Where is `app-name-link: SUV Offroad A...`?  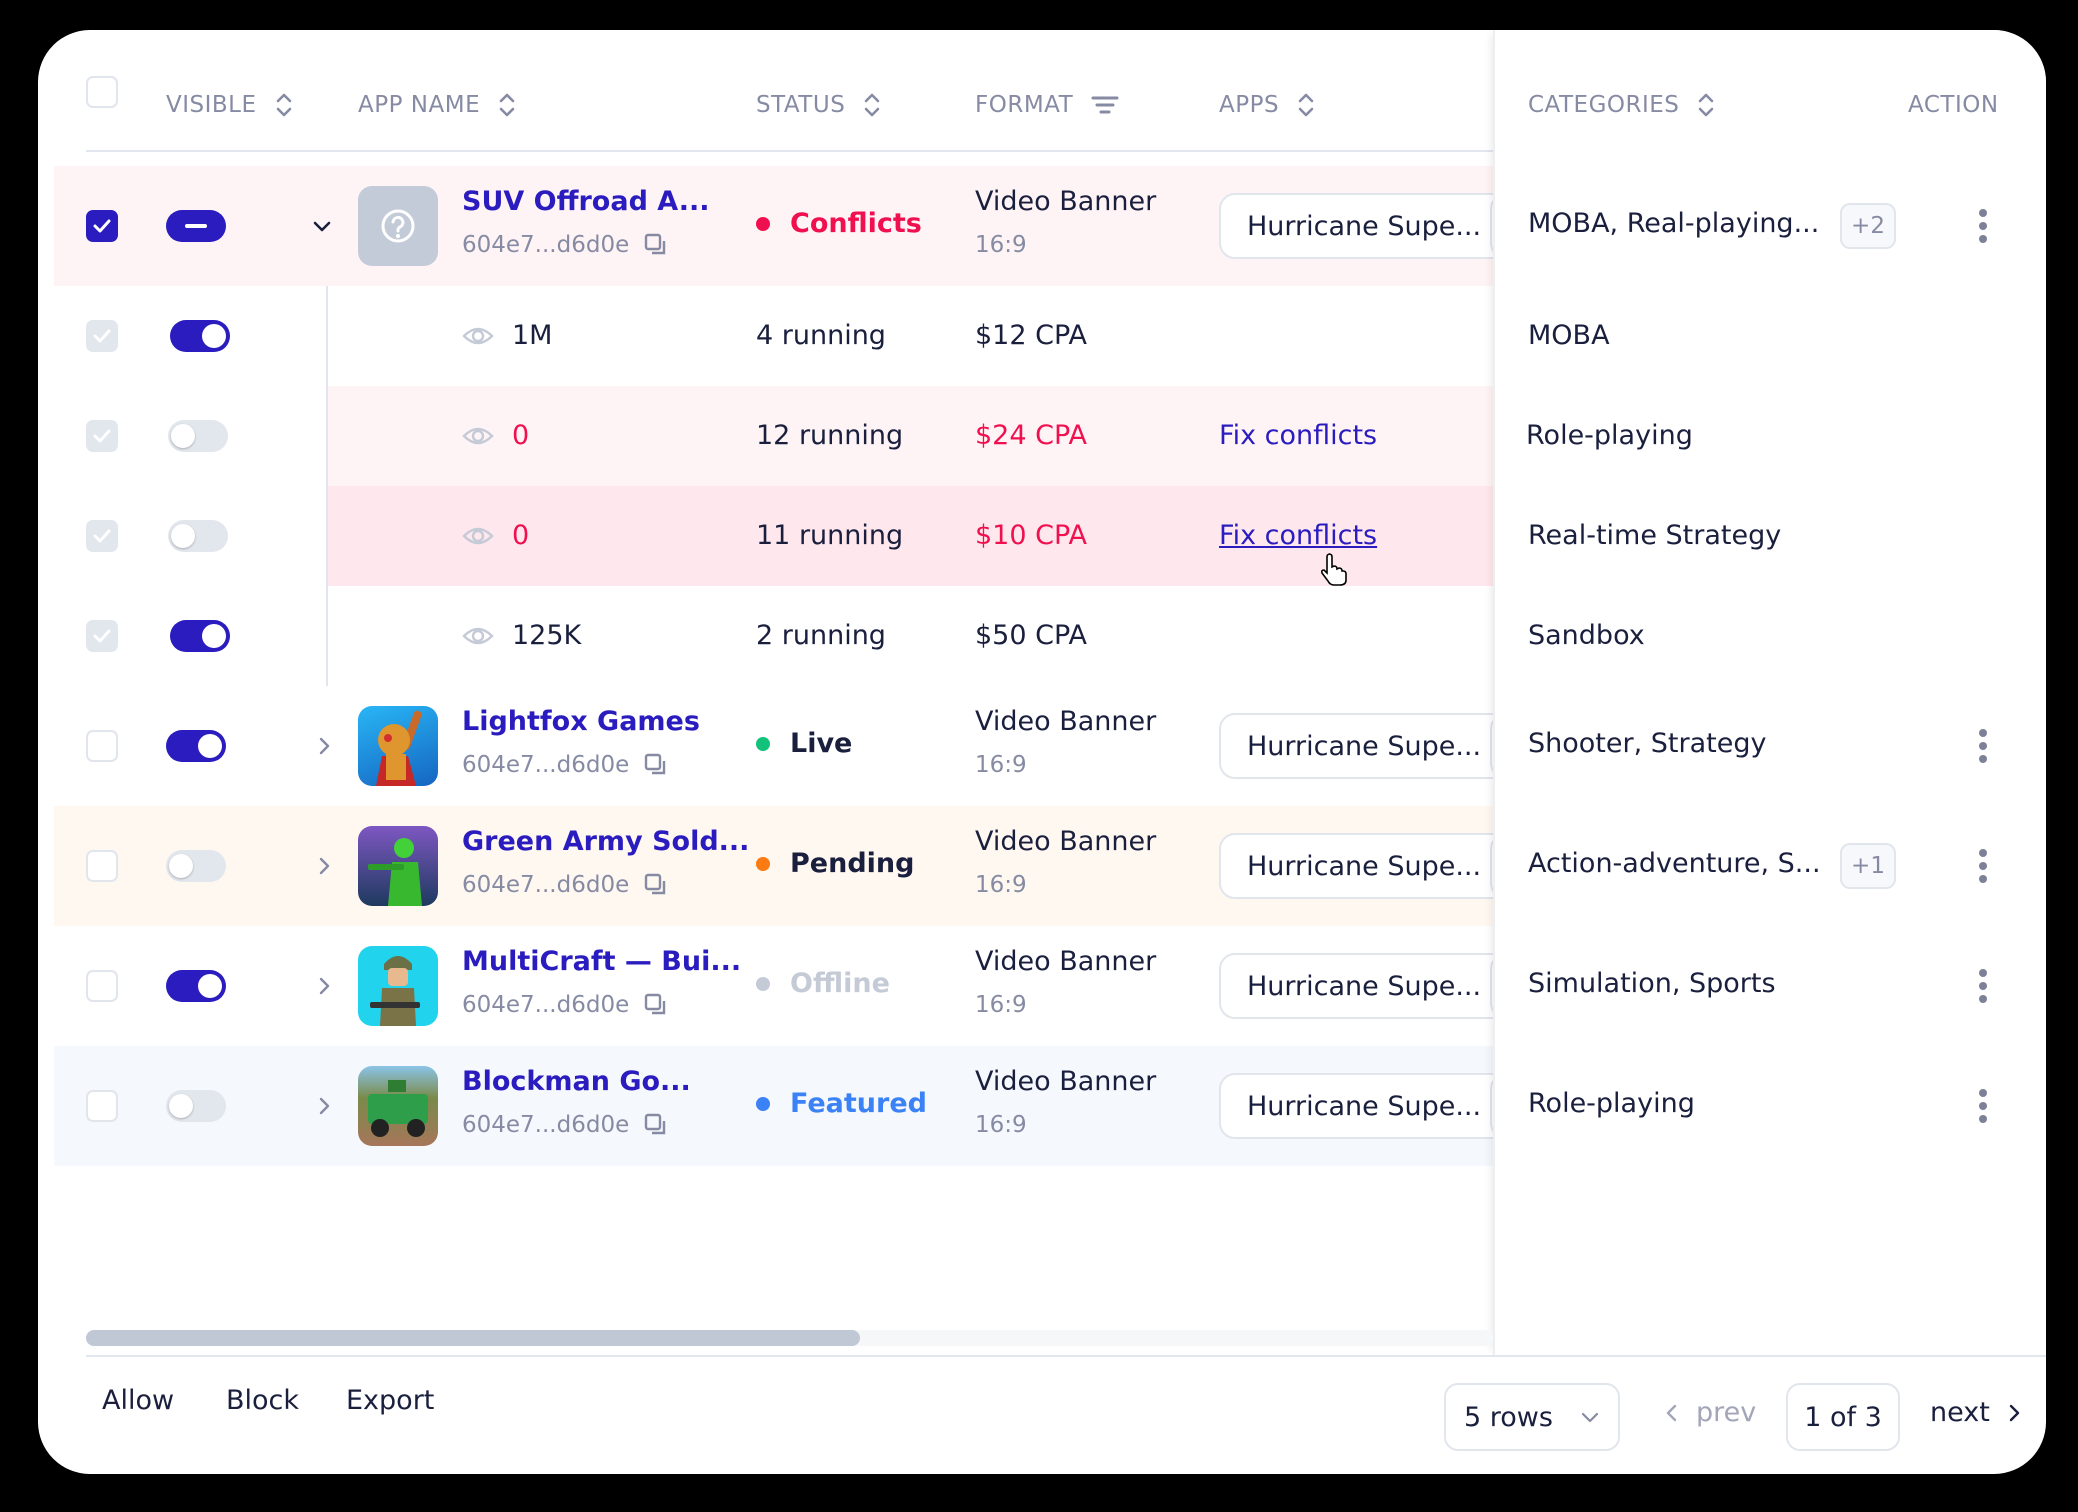 app-name-link: SUV Offroad A... is located at coordinates (585, 201).